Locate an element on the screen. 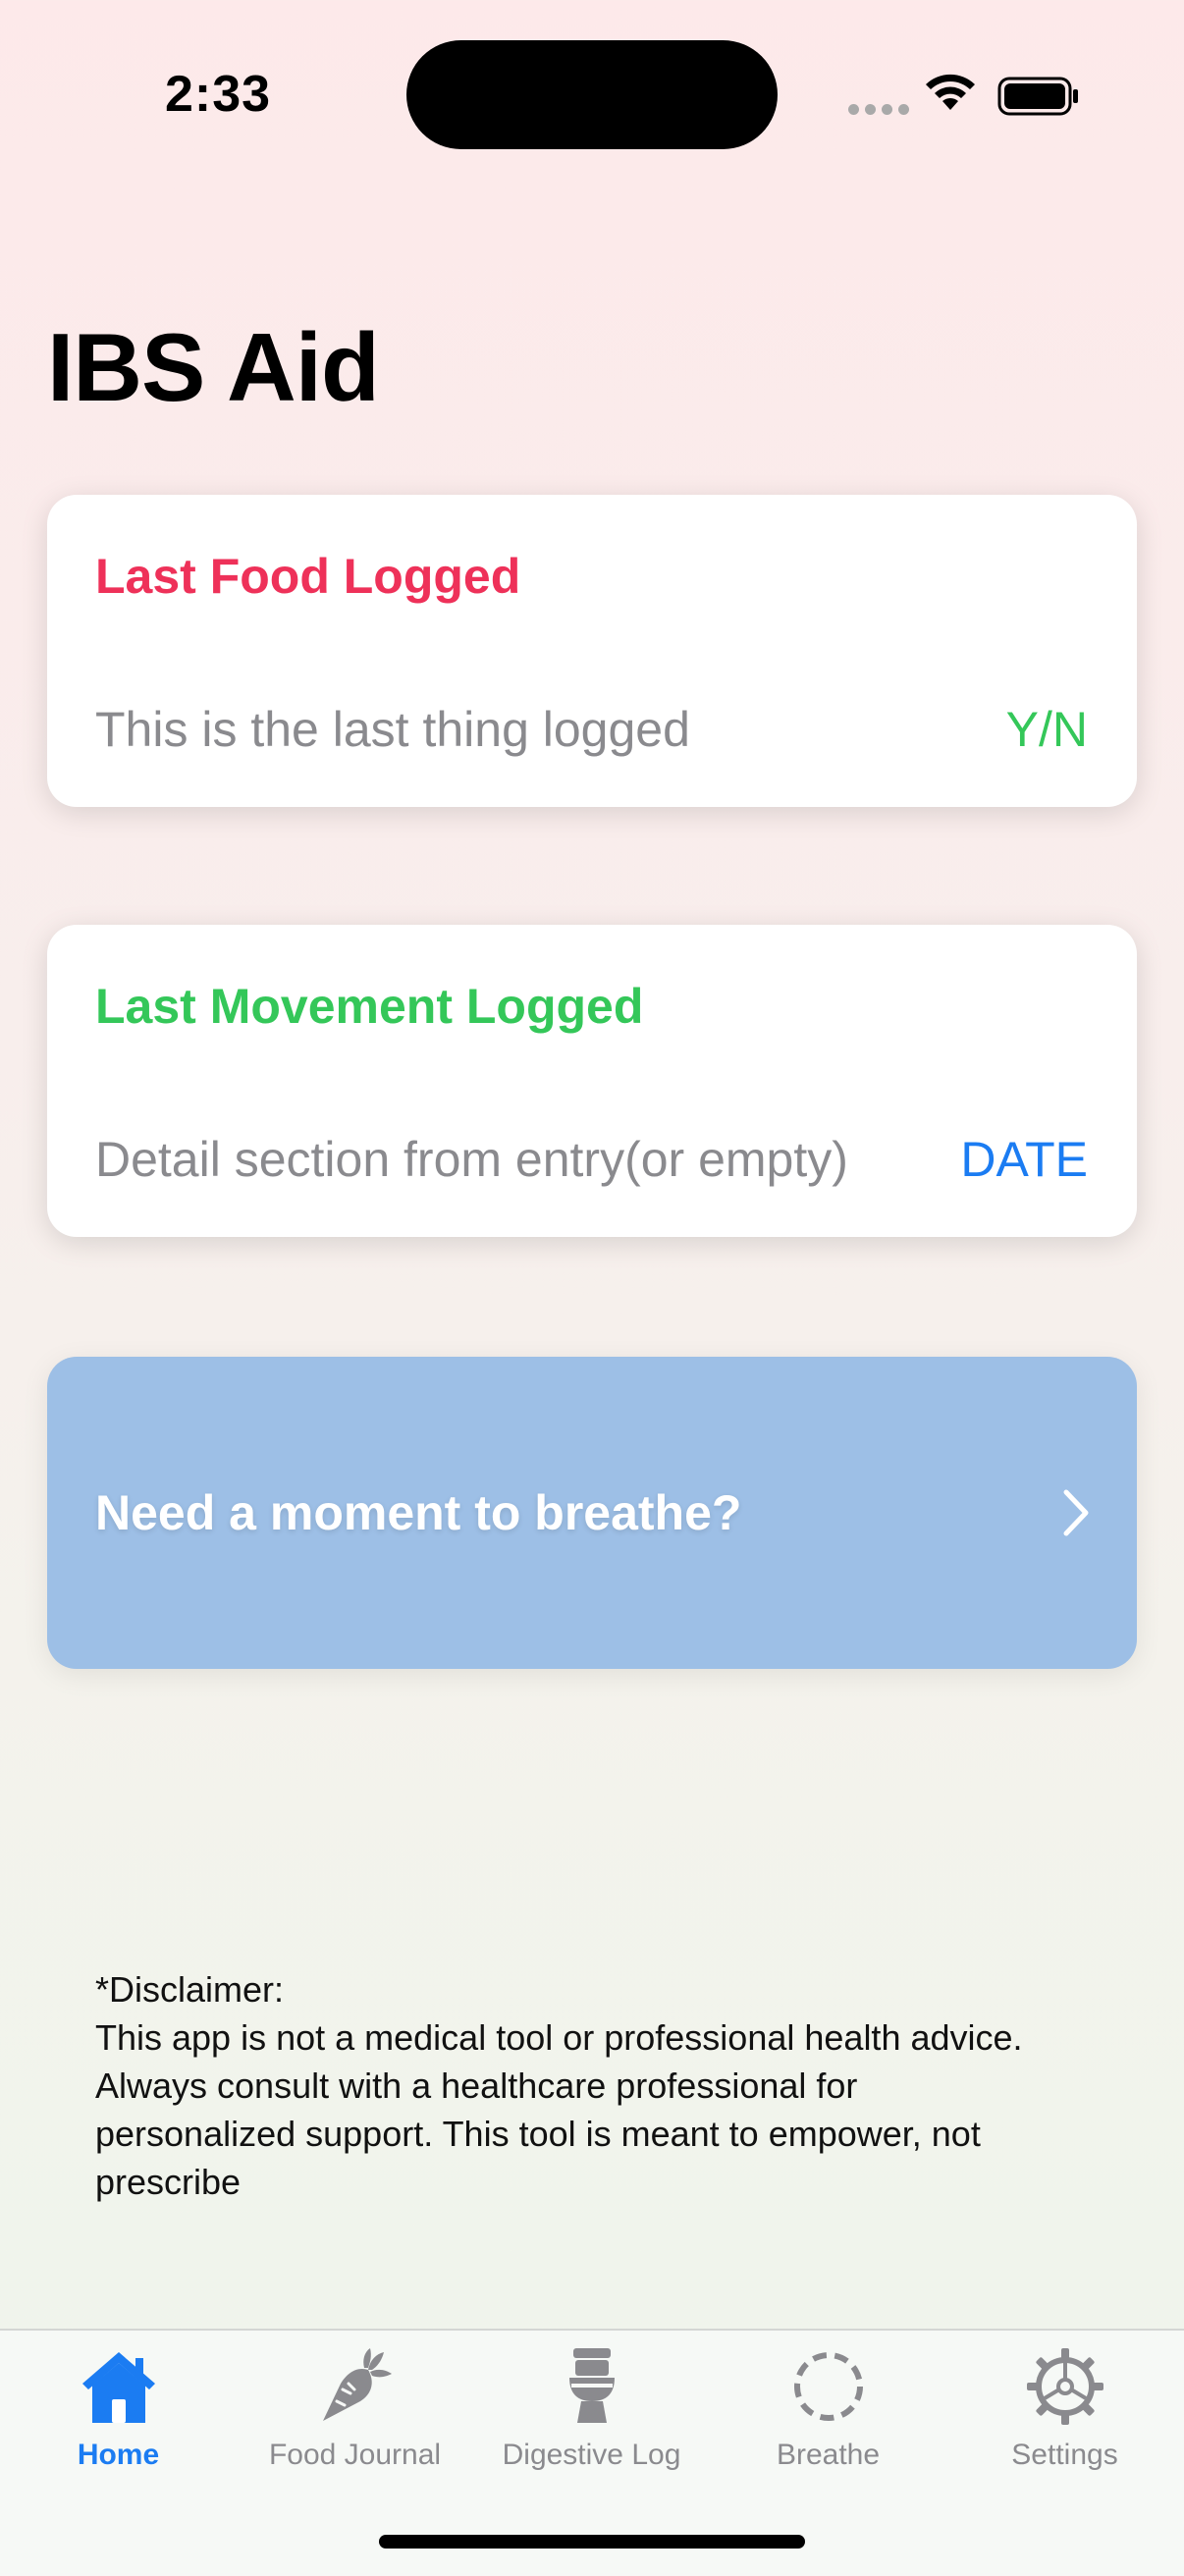  last-food-title: Last Food Logged is located at coordinates (308, 576).